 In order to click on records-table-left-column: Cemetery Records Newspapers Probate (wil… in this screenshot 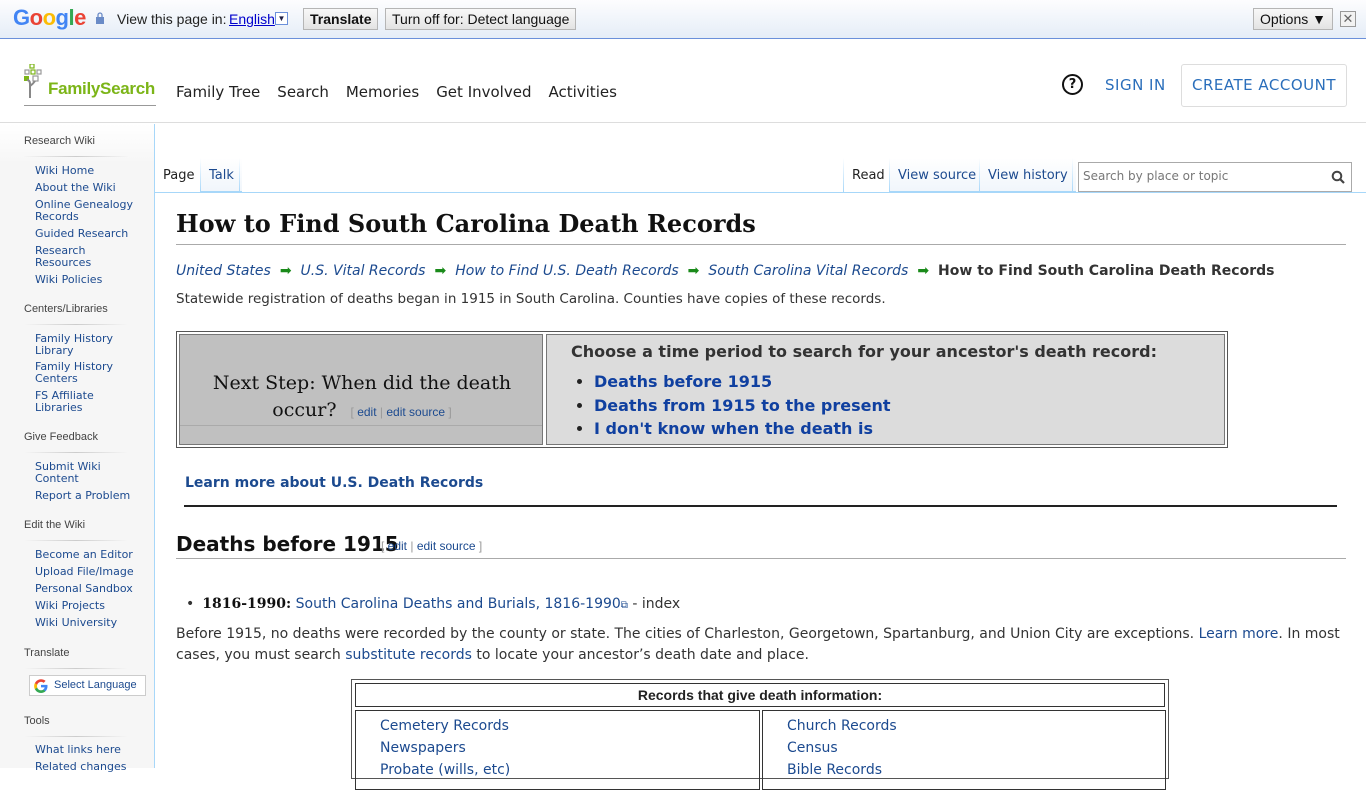, I will do `click(557, 750)`.